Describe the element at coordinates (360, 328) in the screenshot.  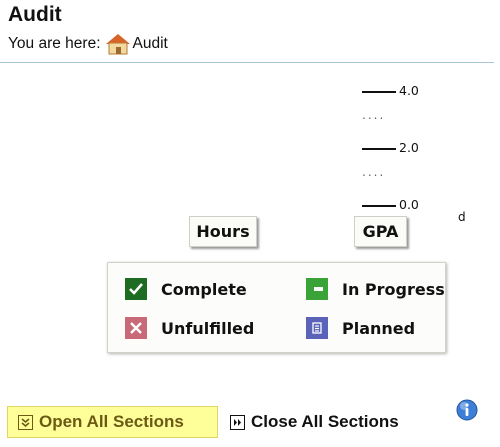
I see `legend-planned: Planned` at that location.